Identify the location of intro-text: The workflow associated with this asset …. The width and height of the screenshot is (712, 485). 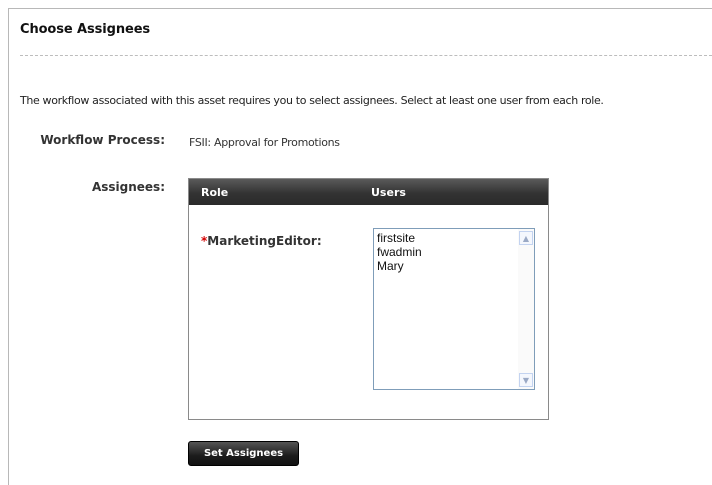
(312, 100).